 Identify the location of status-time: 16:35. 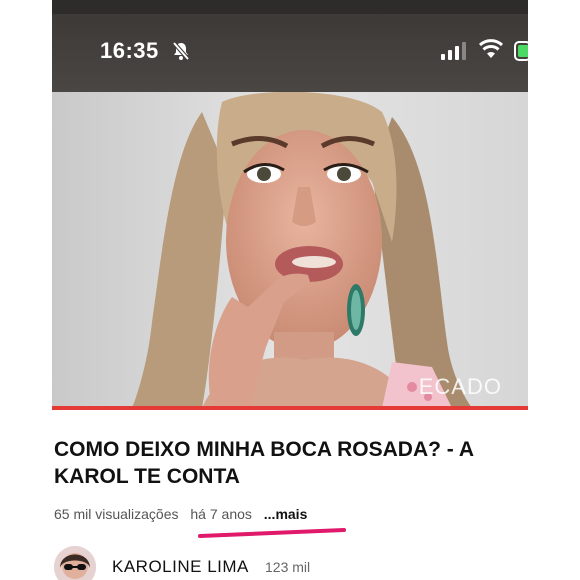
(129, 50).